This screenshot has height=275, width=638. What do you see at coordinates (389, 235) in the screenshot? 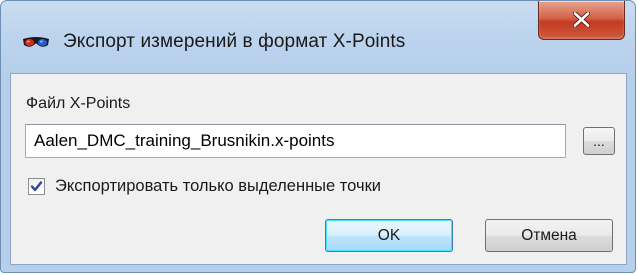
I see `ok-button: OK` at bounding box center [389, 235].